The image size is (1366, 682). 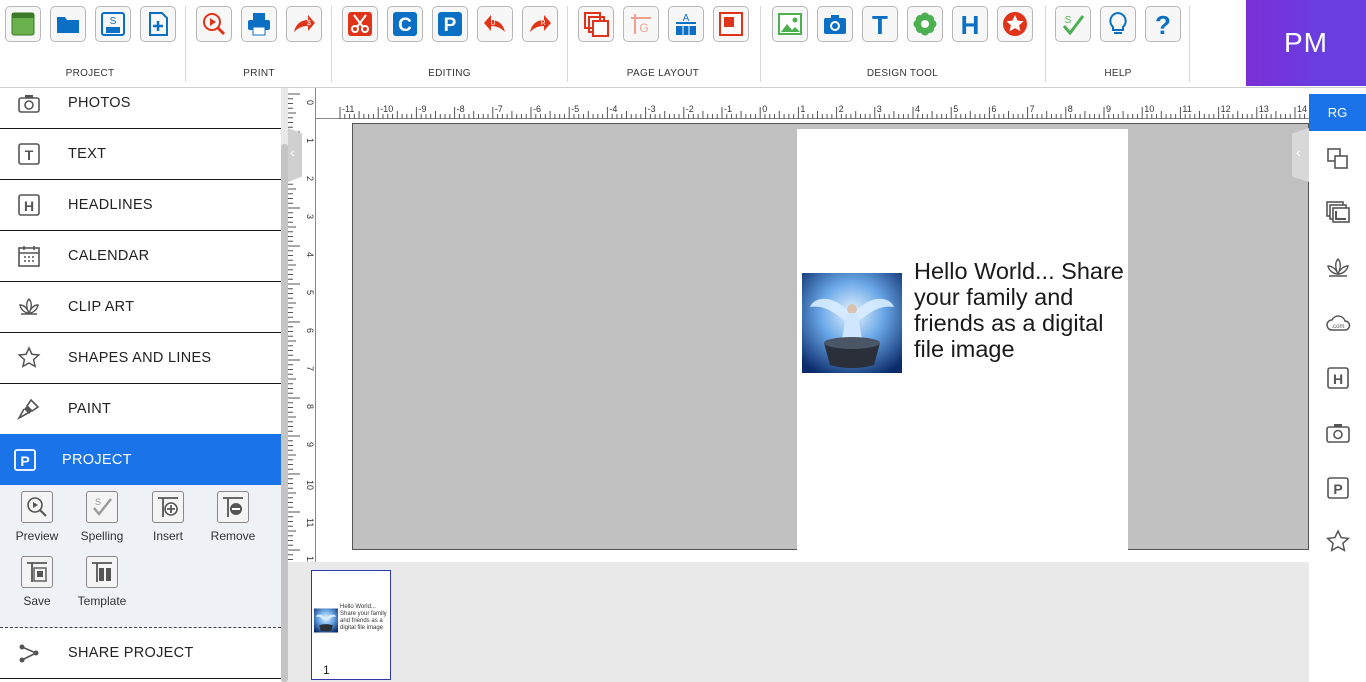 I want to click on tips-button, so click(x=1118, y=24).